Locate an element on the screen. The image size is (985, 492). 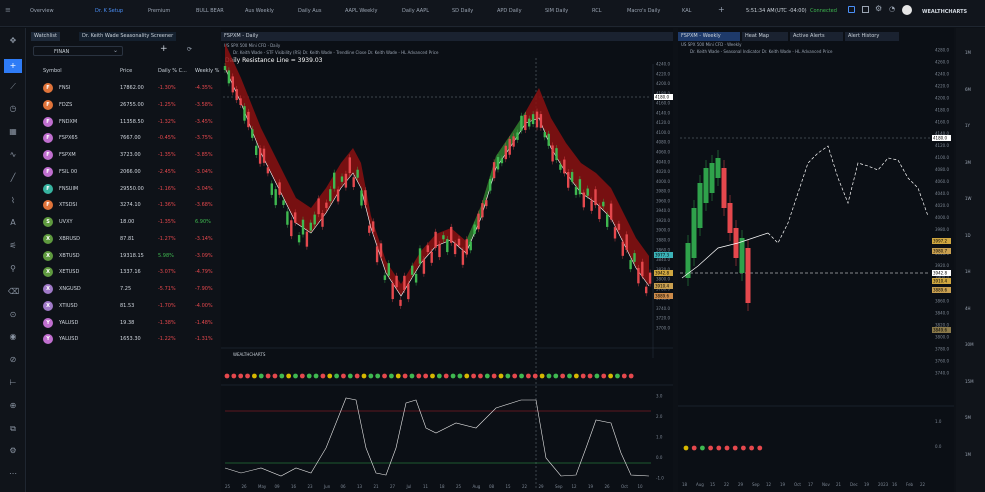
watchlist-row: F FNSUIM 29550.00 -1.16% -3.04% is located at coordinates (123, 189).